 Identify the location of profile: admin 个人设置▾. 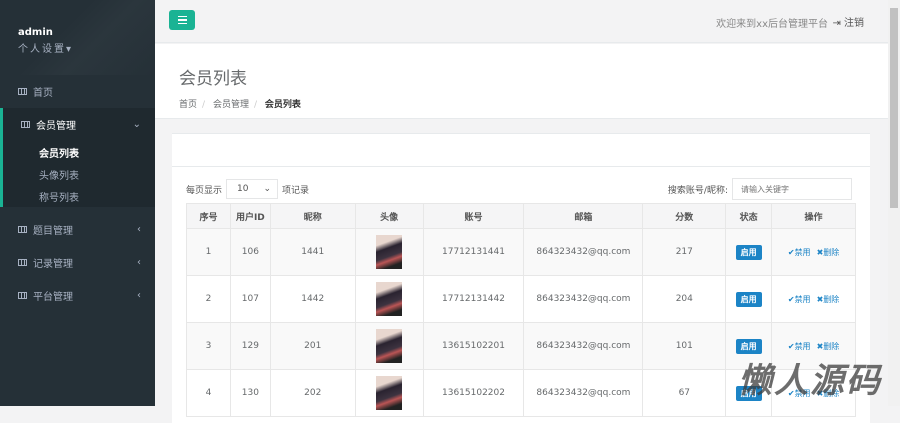
(77, 37).